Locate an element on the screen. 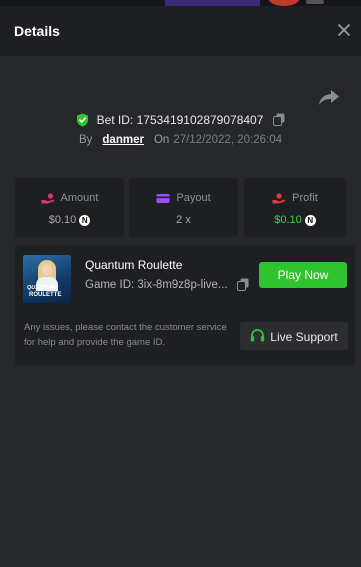 The image size is (361, 567). thumbnail-title-2: ROULETTE is located at coordinates (45, 295).